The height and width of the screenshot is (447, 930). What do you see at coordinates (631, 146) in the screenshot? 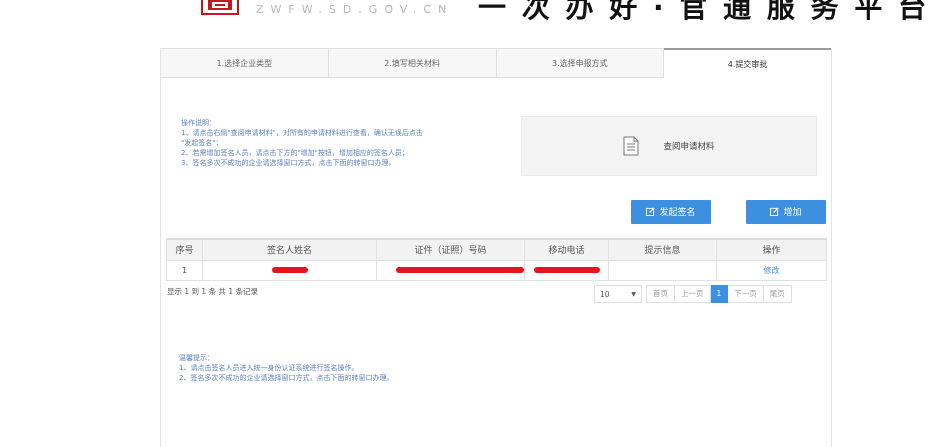
I see `document-icon` at bounding box center [631, 146].